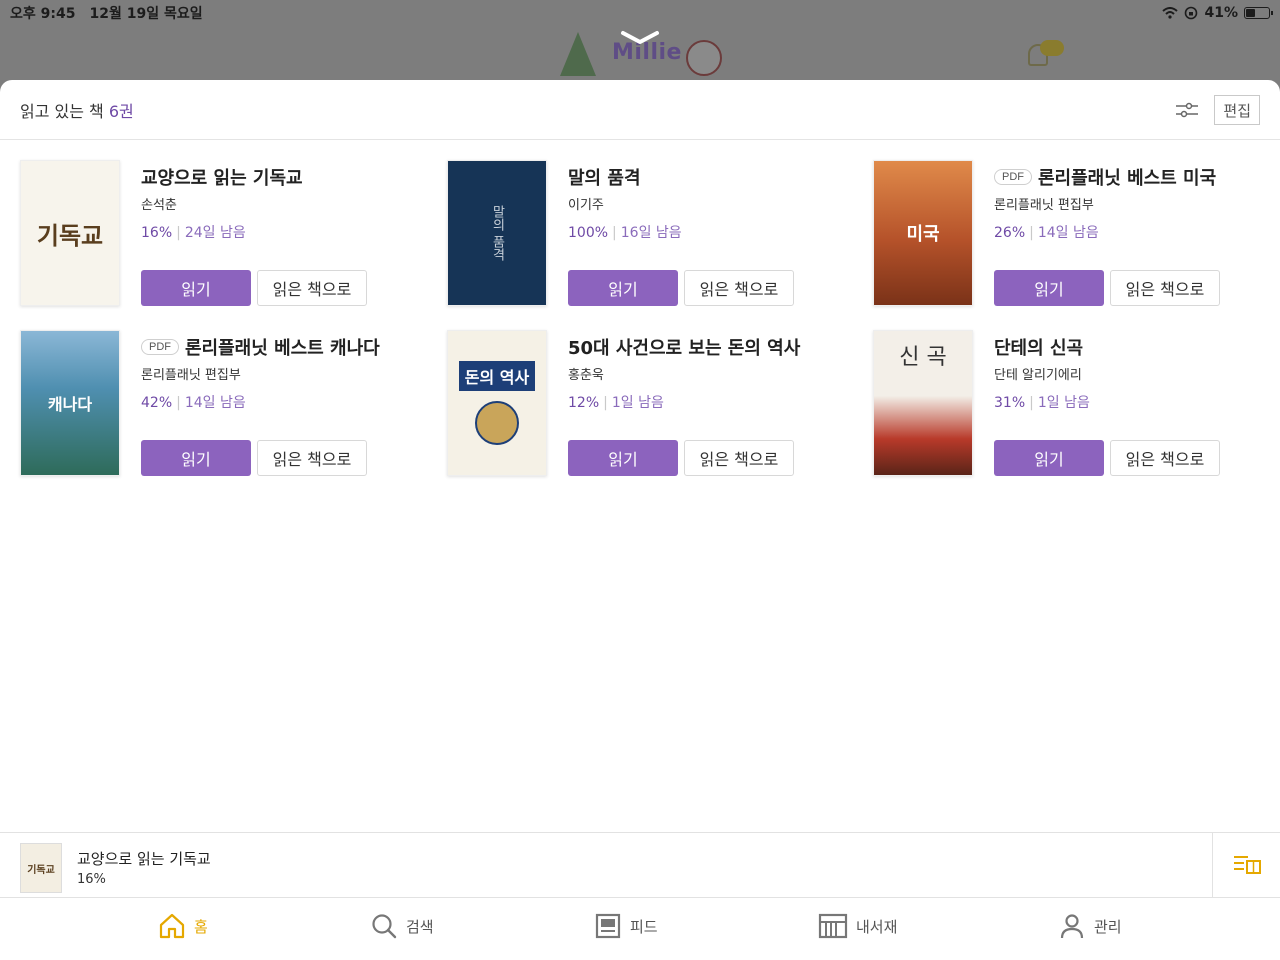 The height and width of the screenshot is (960, 1280). What do you see at coordinates (644, 926) in the screenshot?
I see `tab-label: 피드` at bounding box center [644, 926].